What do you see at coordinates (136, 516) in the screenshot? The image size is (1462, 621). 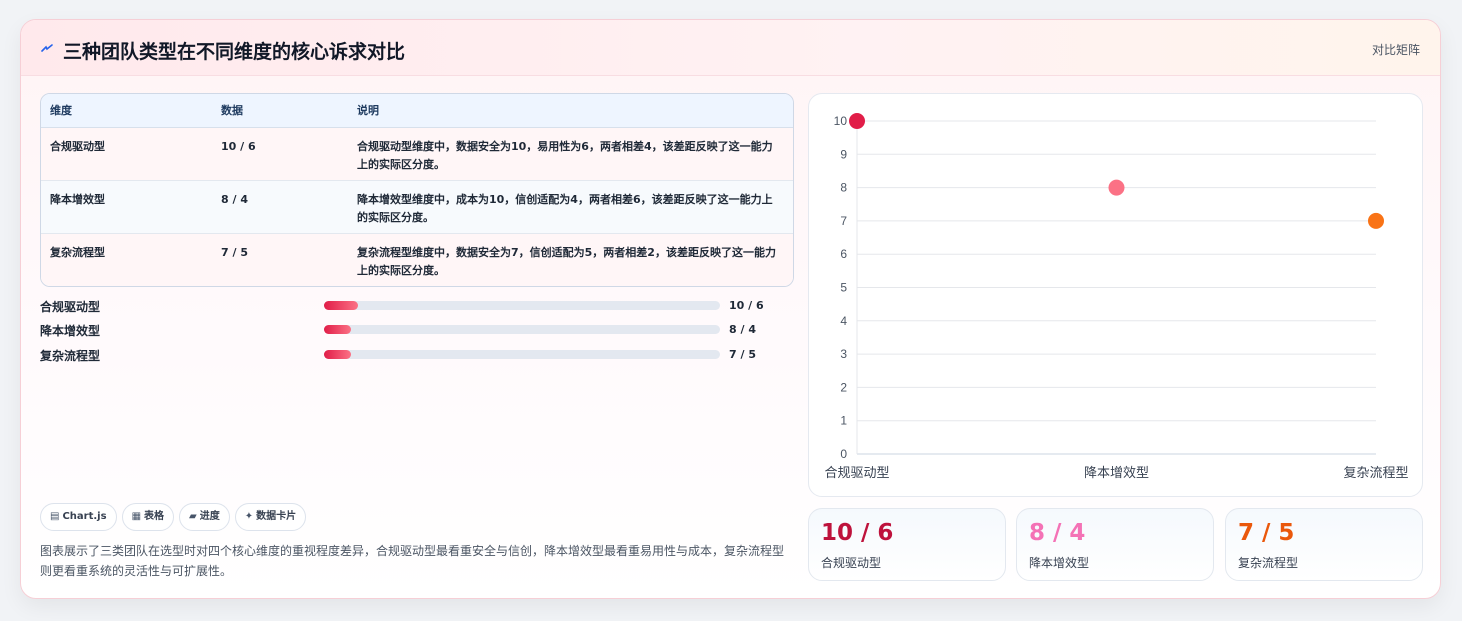 I see `table-icon: ▦` at bounding box center [136, 516].